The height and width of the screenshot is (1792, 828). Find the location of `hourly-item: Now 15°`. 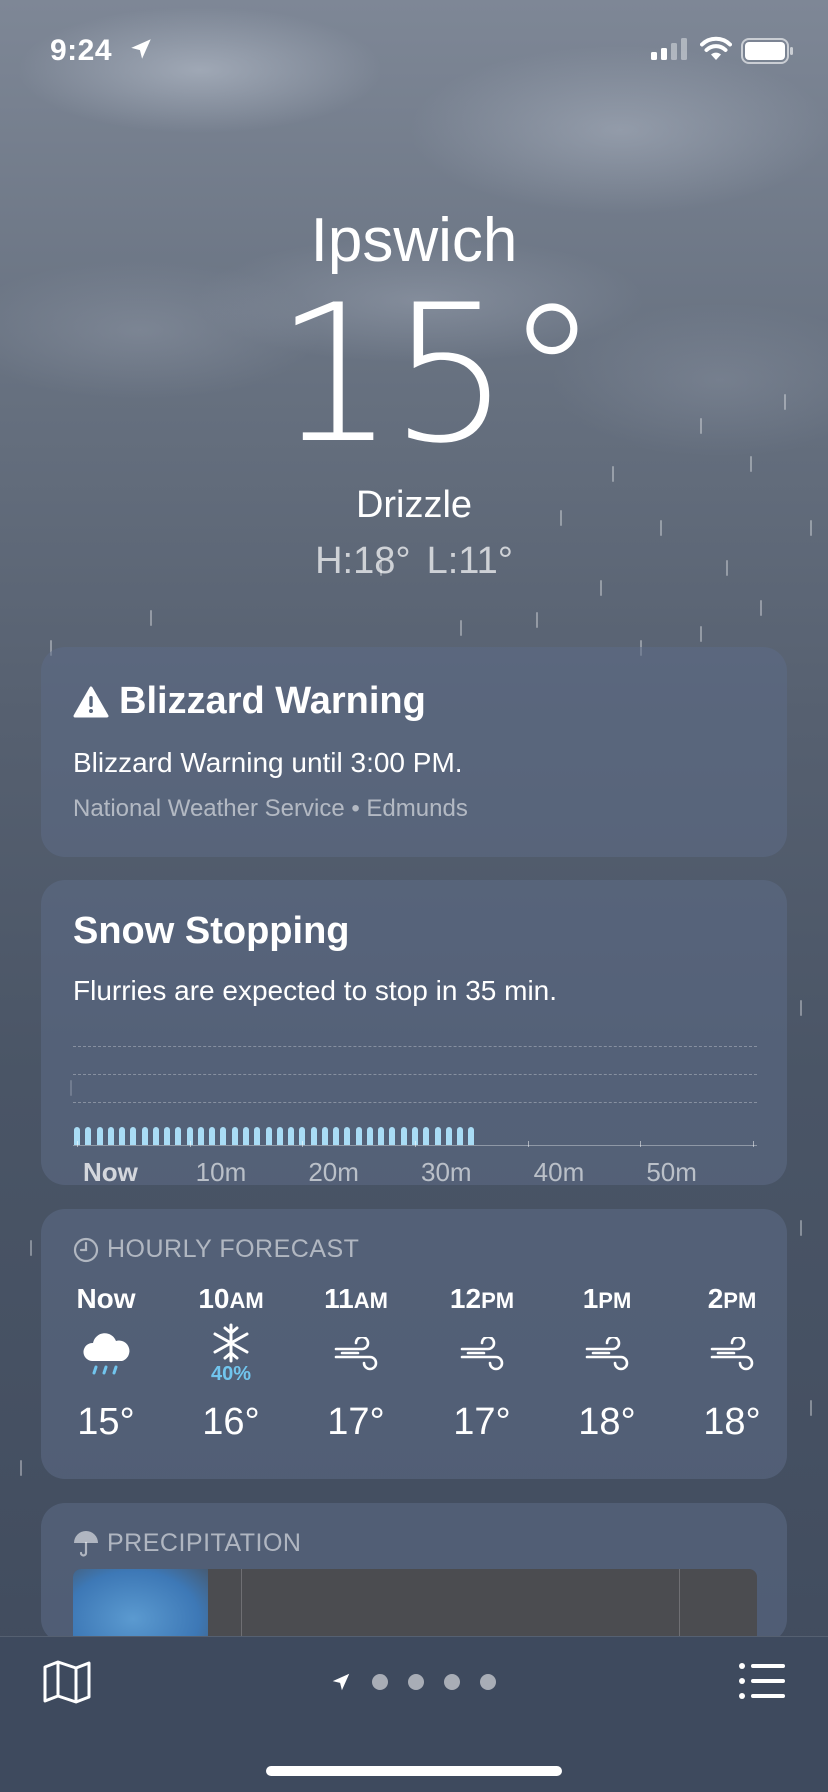

hourly-item: Now 15° is located at coordinates (106, 1361).